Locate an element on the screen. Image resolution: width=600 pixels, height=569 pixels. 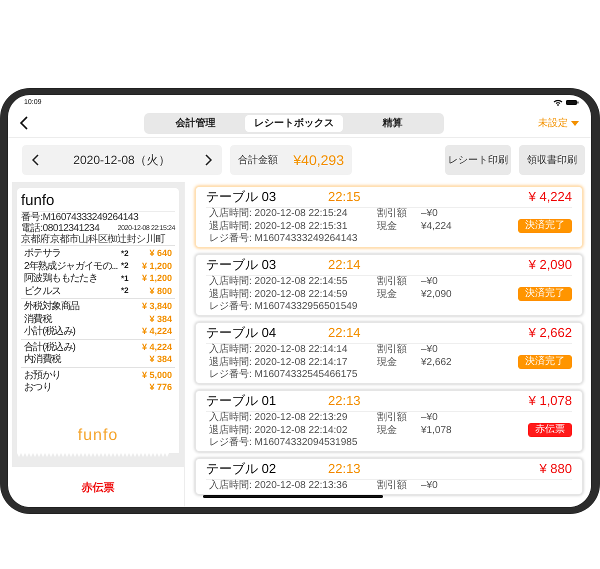
amount: ¥ 4,224 is located at coordinates (550, 197).